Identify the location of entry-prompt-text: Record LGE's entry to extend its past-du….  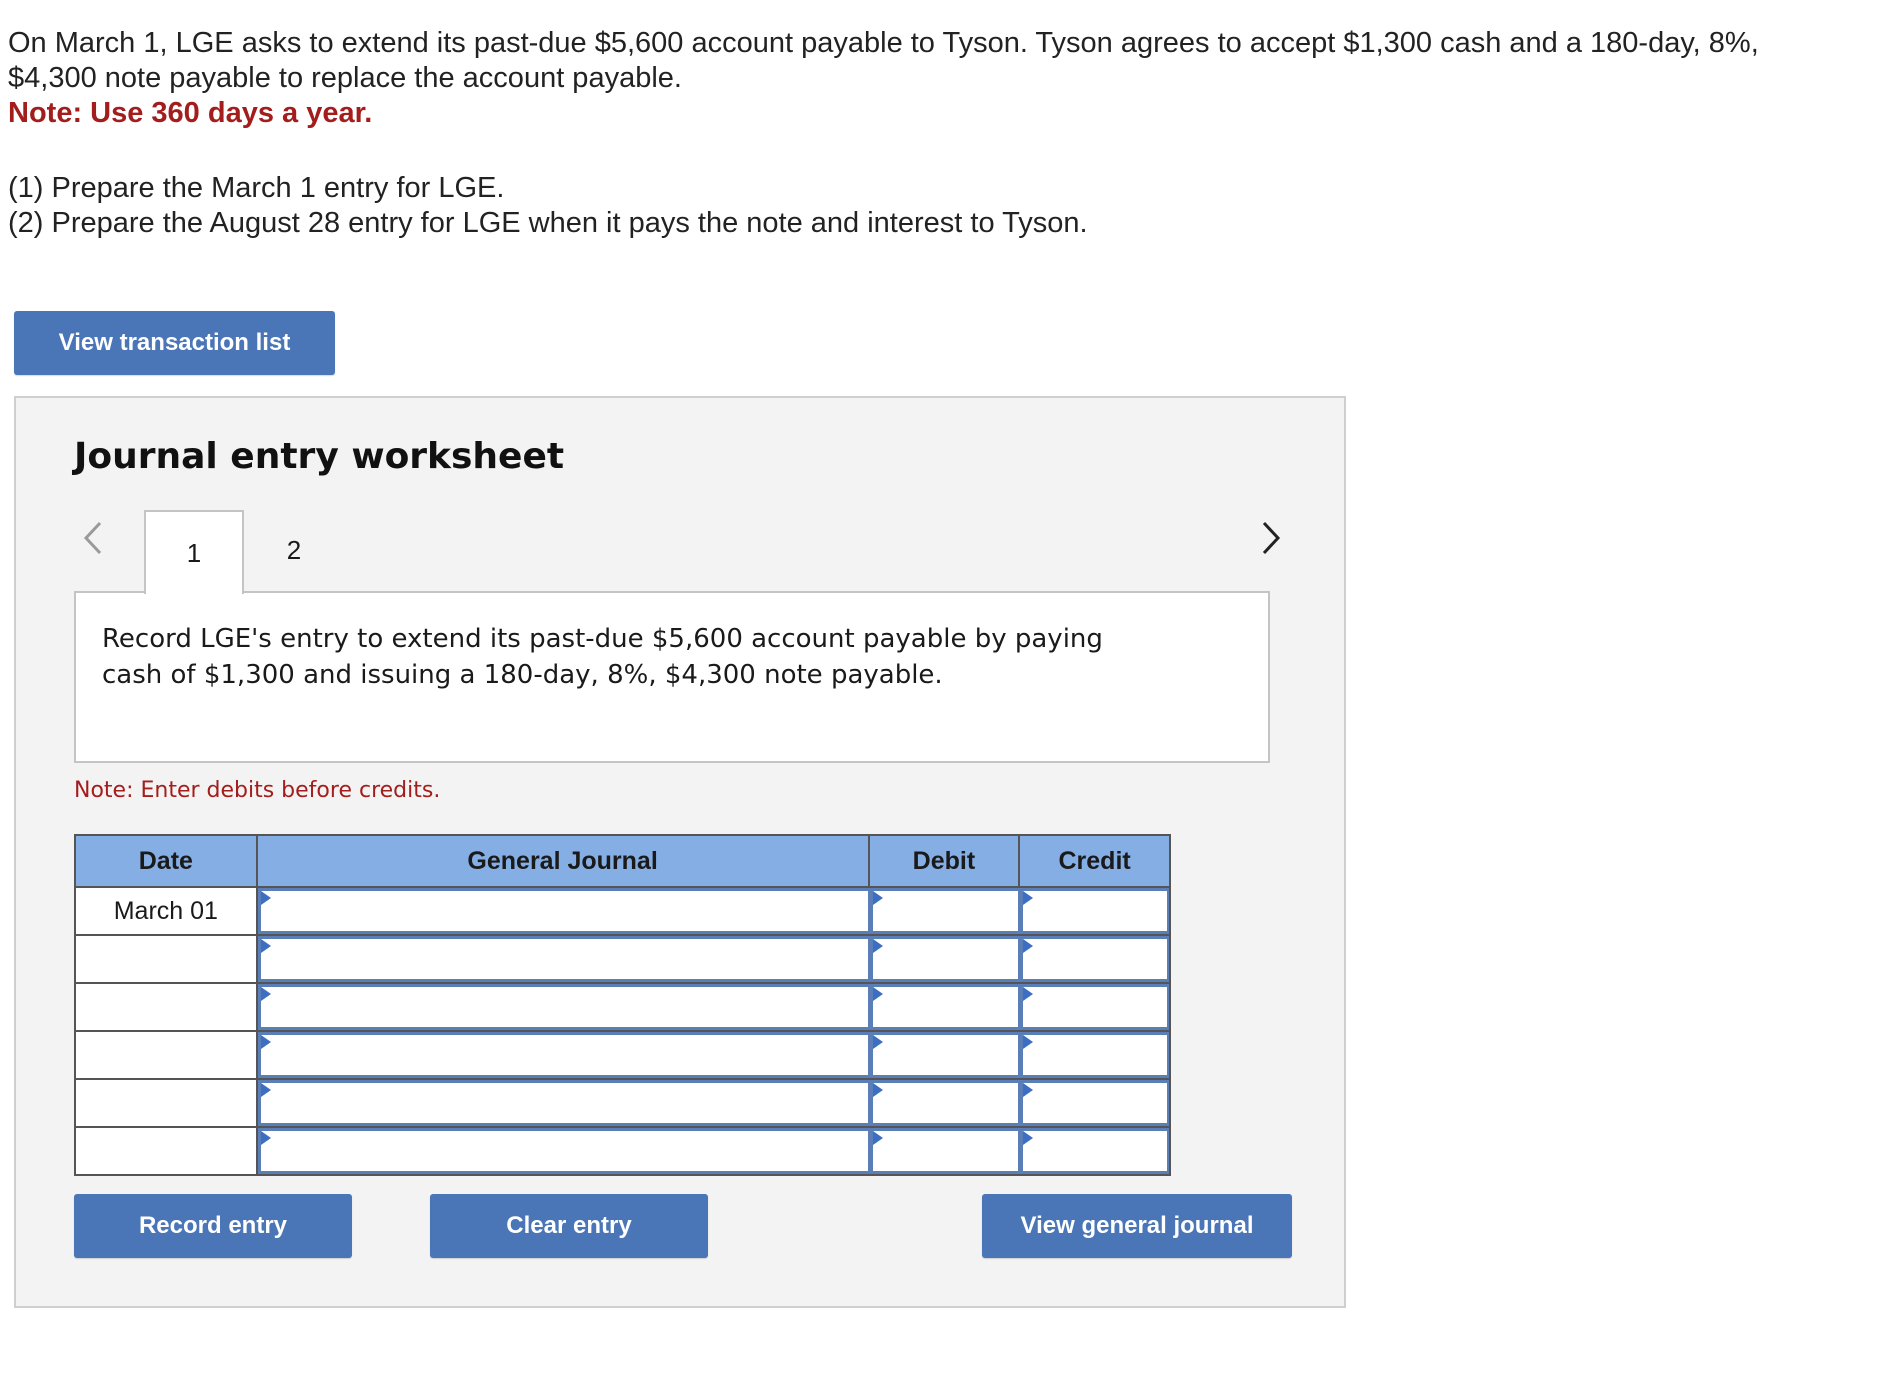
(602, 657).